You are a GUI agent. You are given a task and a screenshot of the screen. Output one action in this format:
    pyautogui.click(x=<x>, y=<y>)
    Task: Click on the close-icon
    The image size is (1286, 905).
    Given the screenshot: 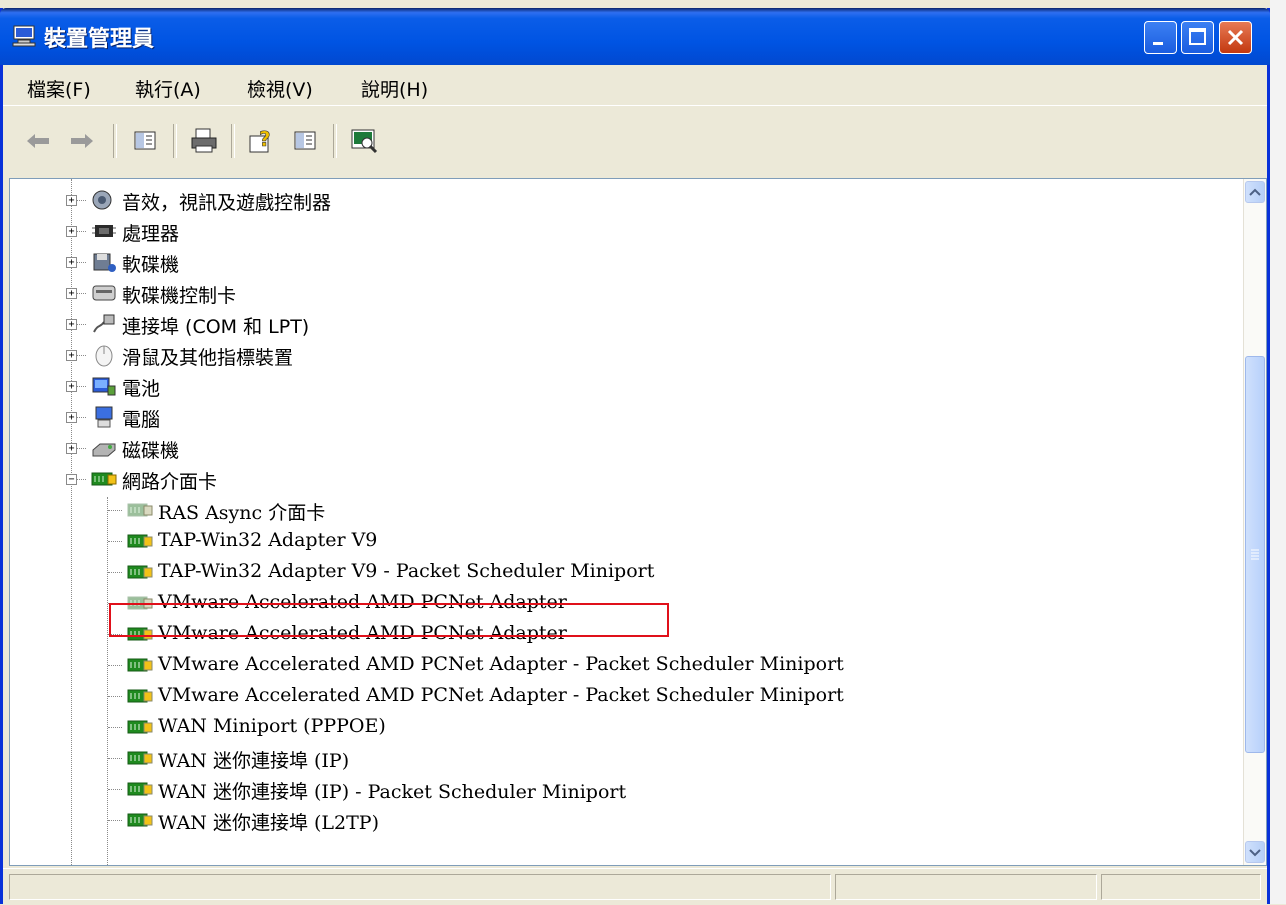 What is the action you would take?
    pyautogui.click(x=1235, y=37)
    